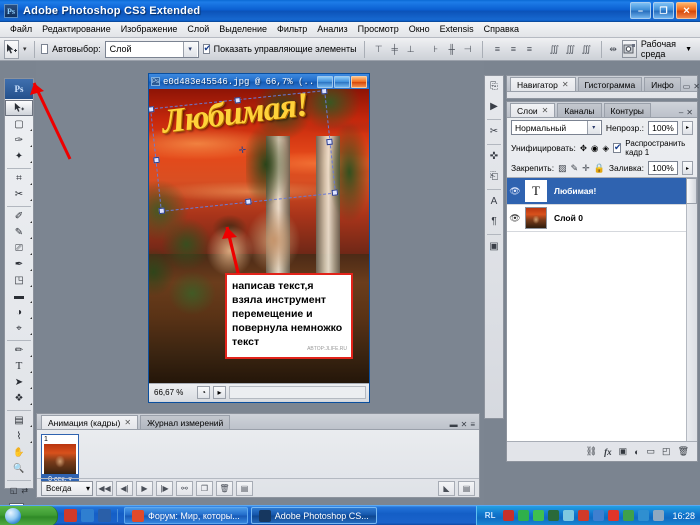 Image resolution: width=700 pixels, height=525 pixels. What do you see at coordinates (19, 468) in the screenshot?
I see `zoom-tool-button: 🔍` at bounding box center [19, 468].